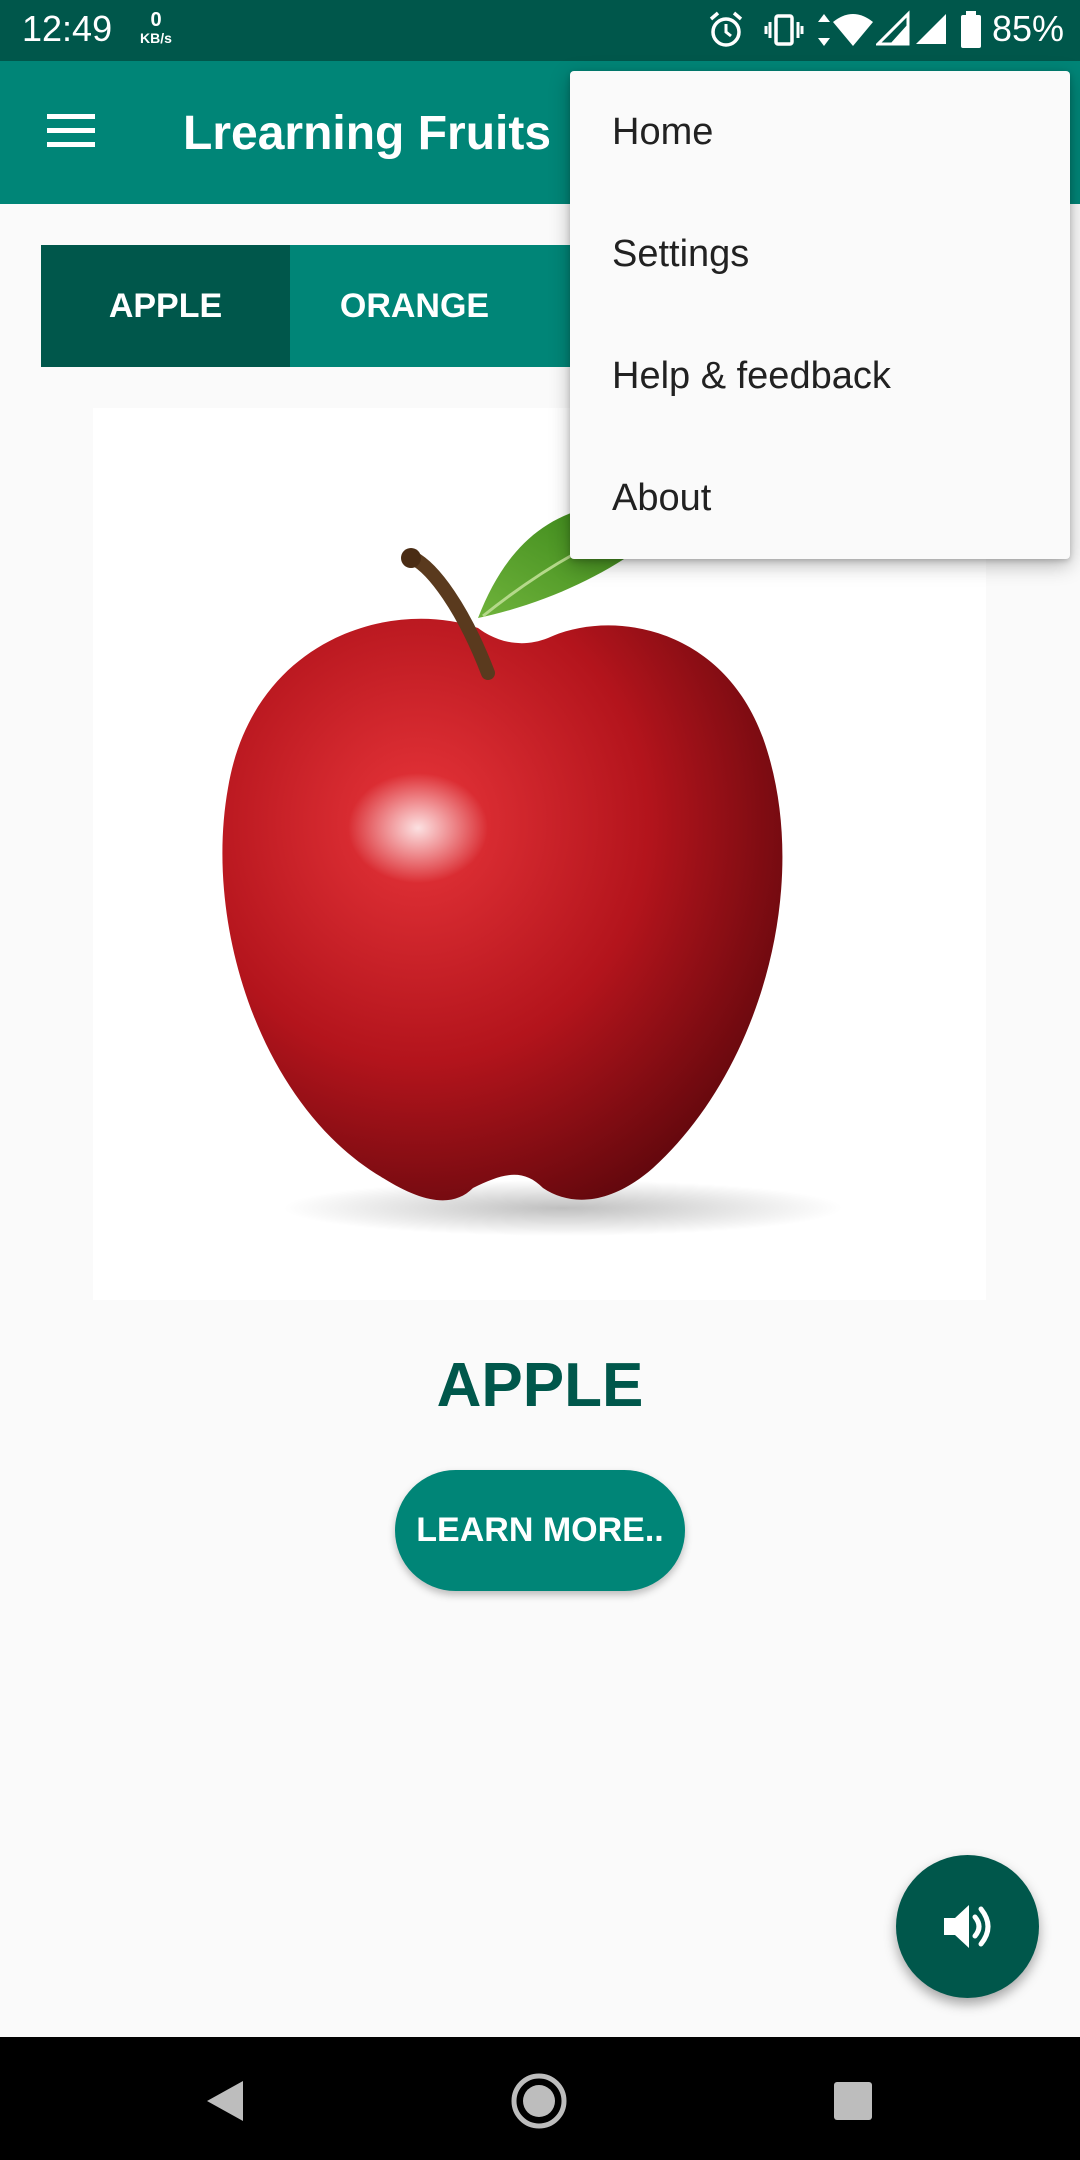  Describe the element at coordinates (726, 29) in the screenshot. I see `alarm-icon` at that location.